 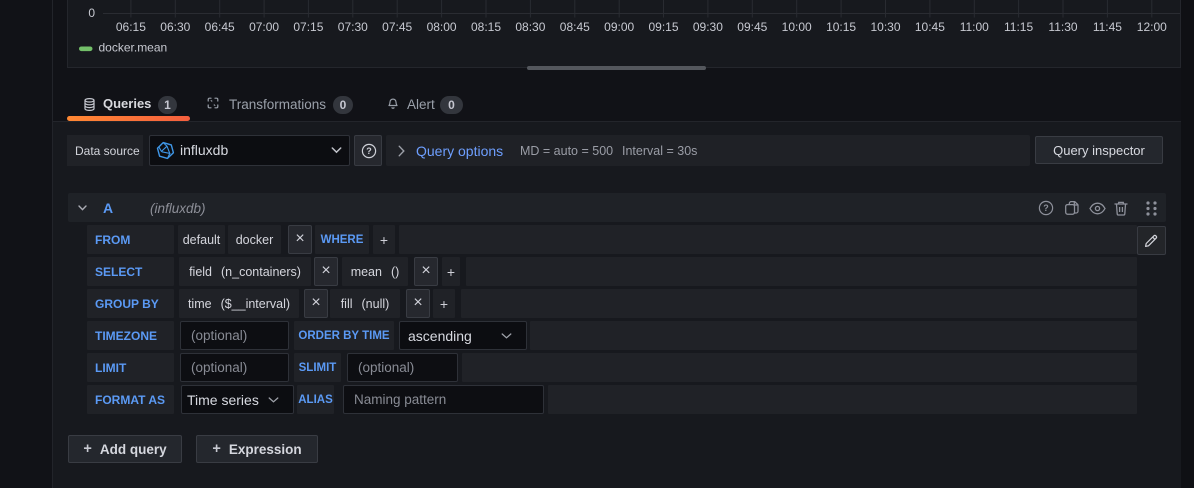 I want to click on svg-text: 08:30, so click(x=530, y=27).